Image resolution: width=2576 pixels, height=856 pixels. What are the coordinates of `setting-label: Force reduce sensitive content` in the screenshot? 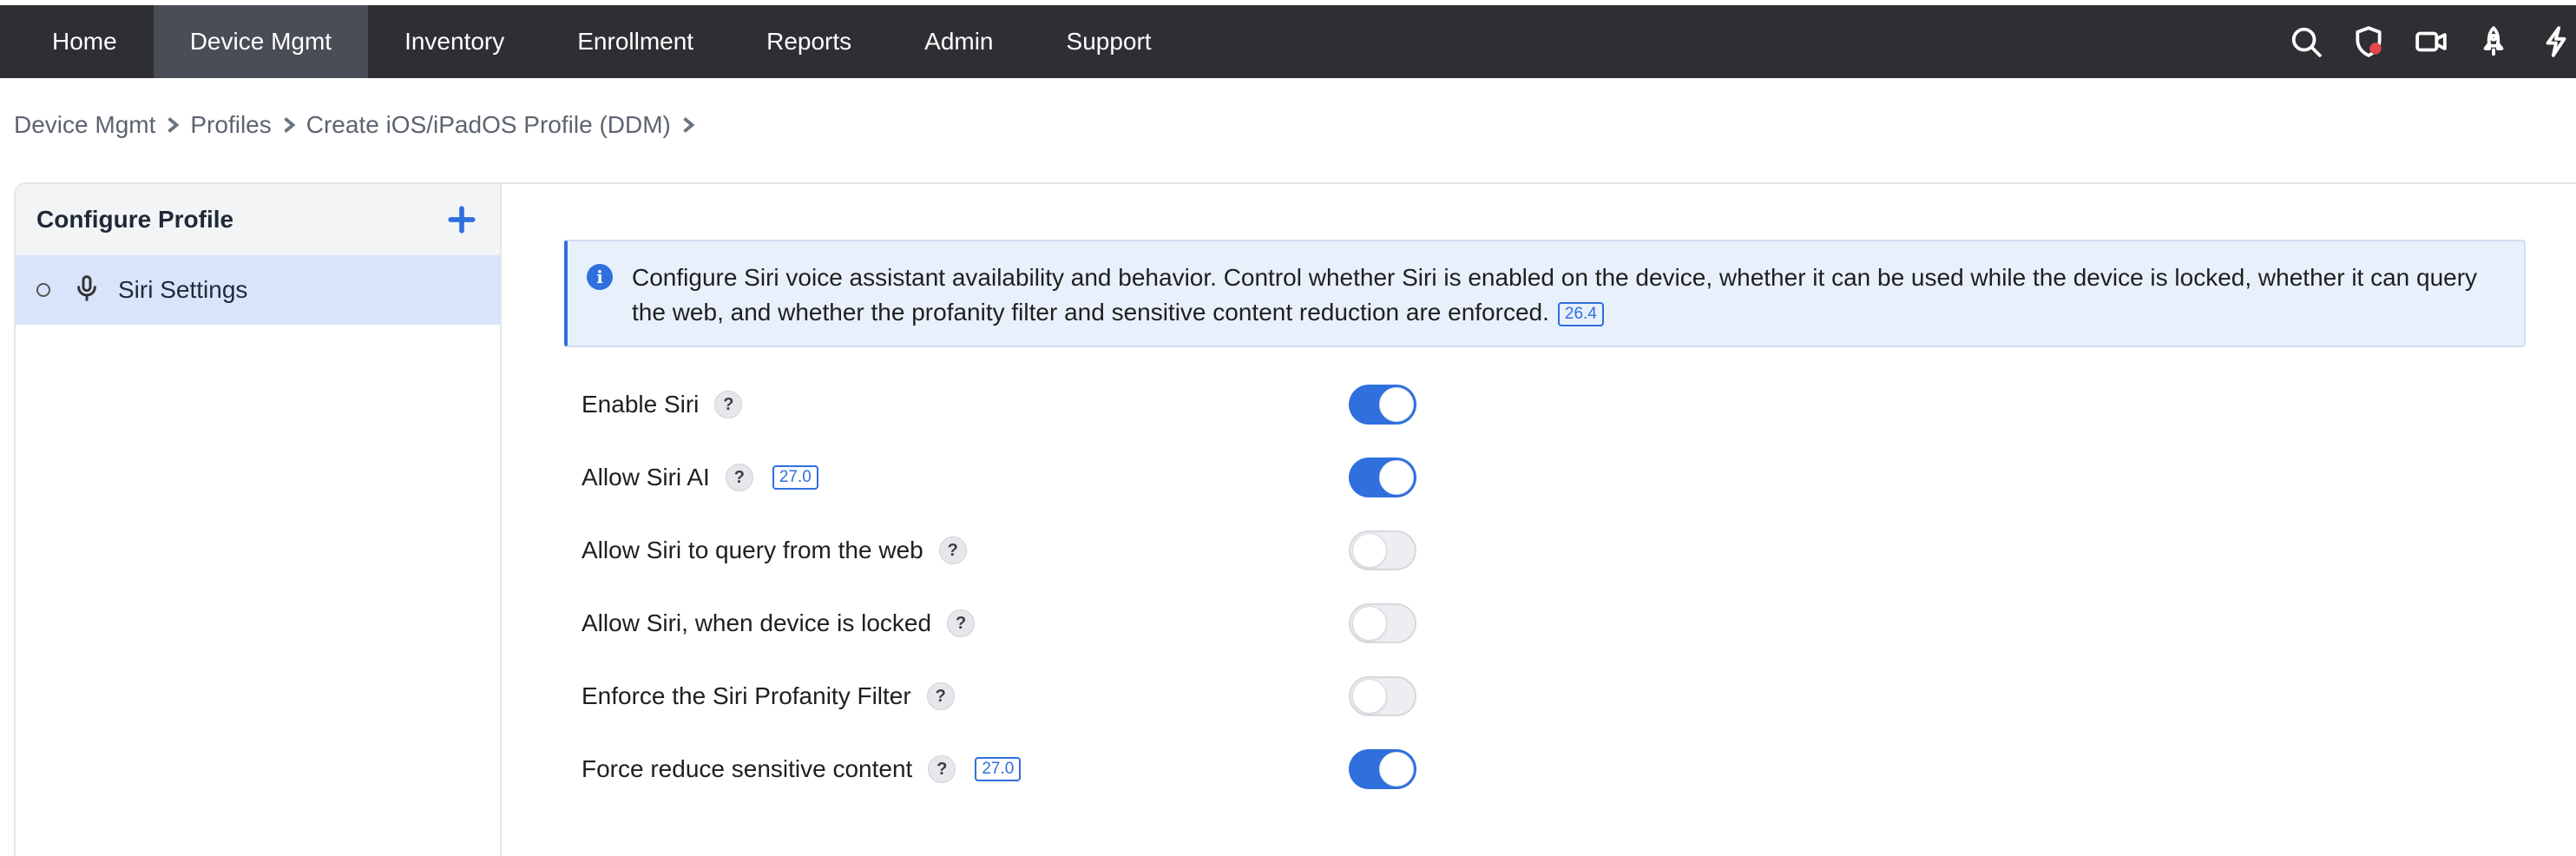 It's located at (747, 768).